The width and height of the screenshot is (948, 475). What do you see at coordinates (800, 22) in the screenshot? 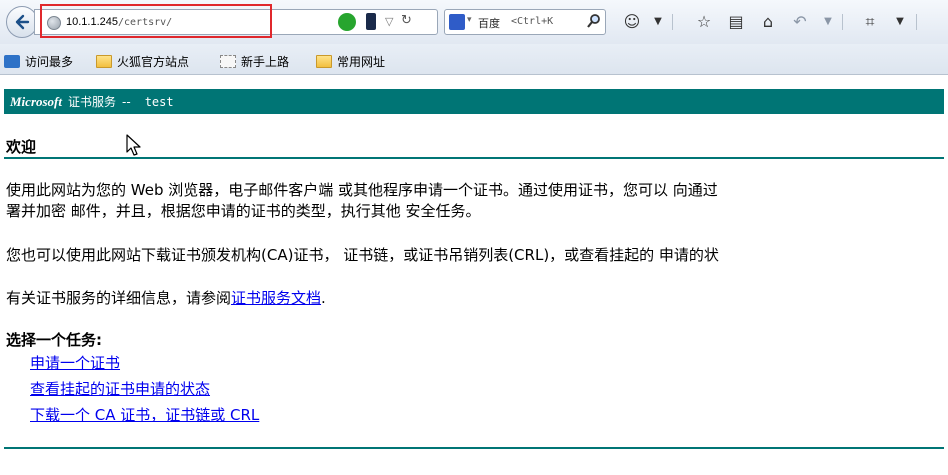
I see `undo-icon: ↶` at bounding box center [800, 22].